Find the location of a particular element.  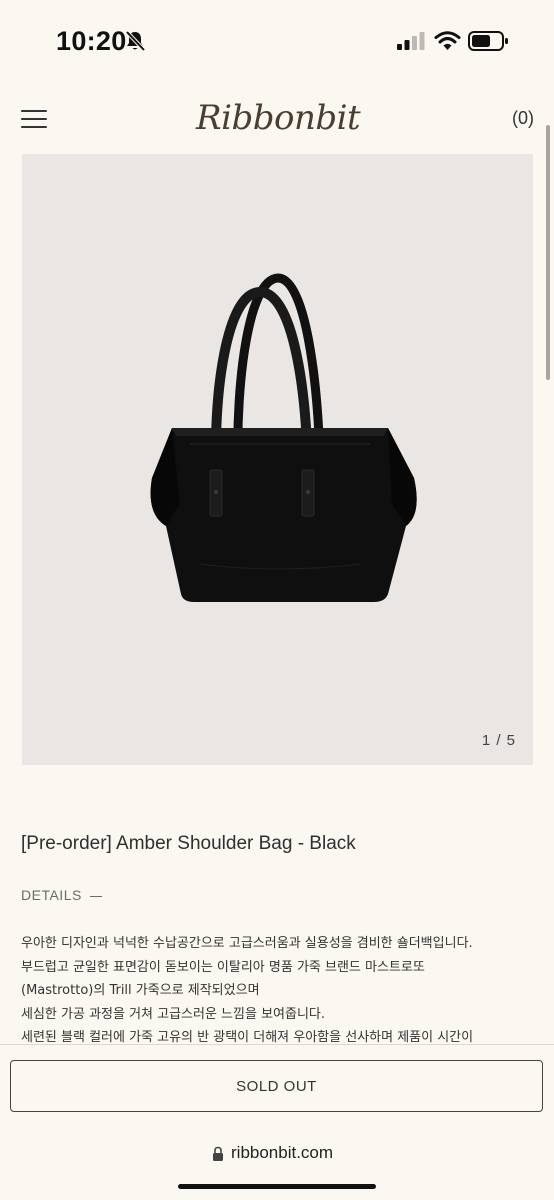

bell-muted-icon is located at coordinates (135, 41).